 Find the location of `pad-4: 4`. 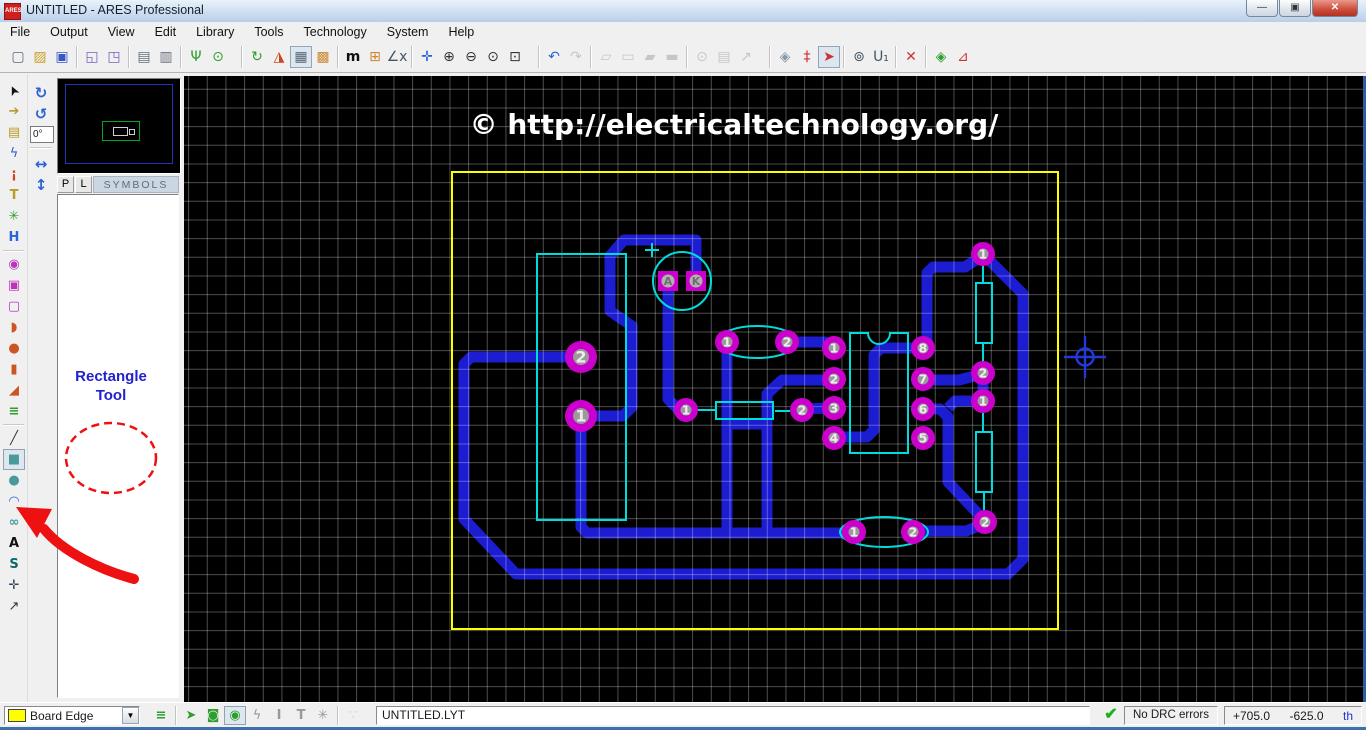

pad-4: 4 is located at coordinates (834, 438).